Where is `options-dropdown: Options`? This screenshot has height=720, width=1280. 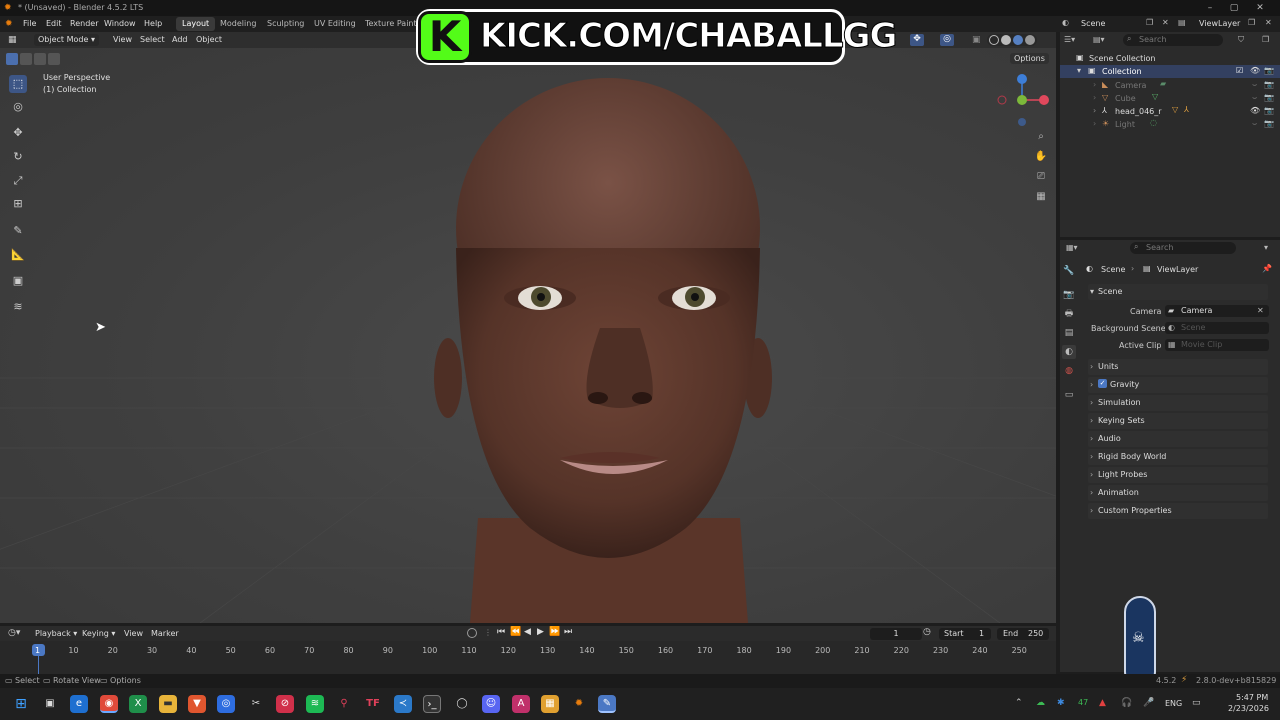 options-dropdown: Options is located at coordinates (1029, 58).